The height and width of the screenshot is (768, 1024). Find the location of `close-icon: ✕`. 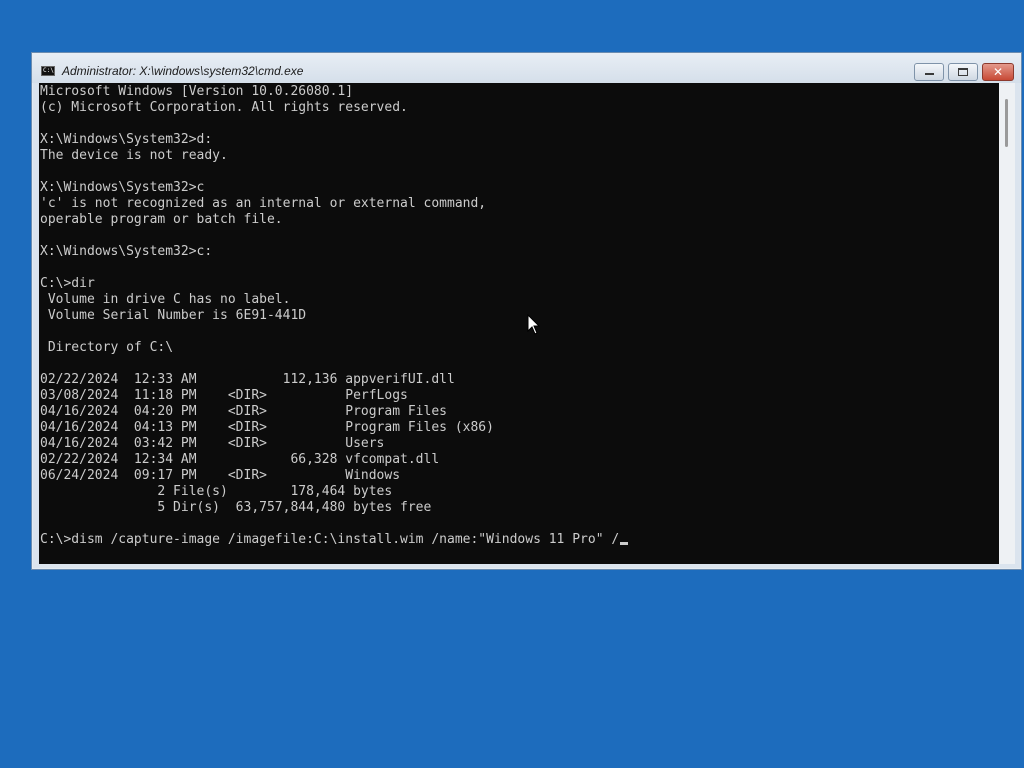

close-icon: ✕ is located at coordinates (998, 72).